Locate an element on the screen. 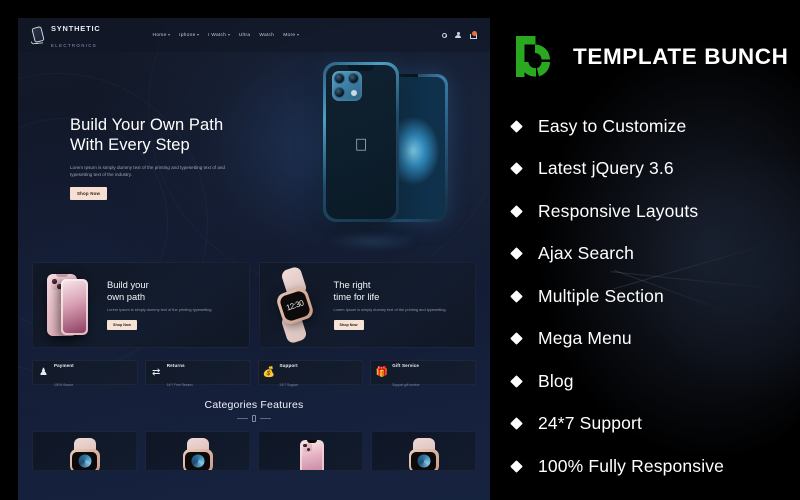 The image size is (800, 500). feature-item: 100% Fully Responsive is located at coordinates (650, 466).